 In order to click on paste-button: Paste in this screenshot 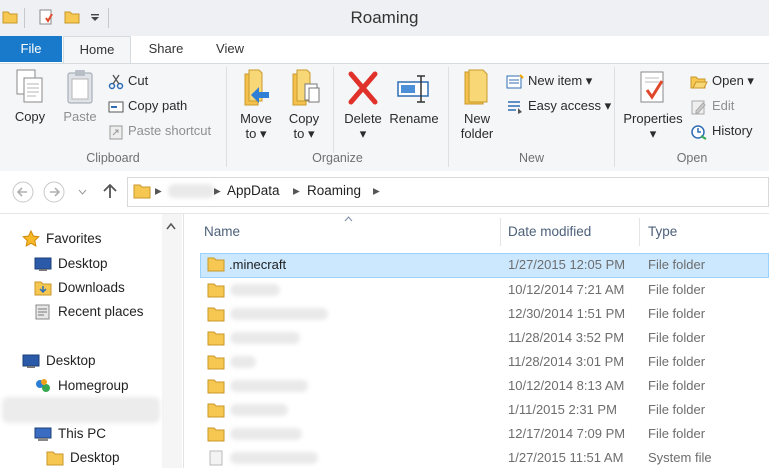, I will do `click(80, 96)`.